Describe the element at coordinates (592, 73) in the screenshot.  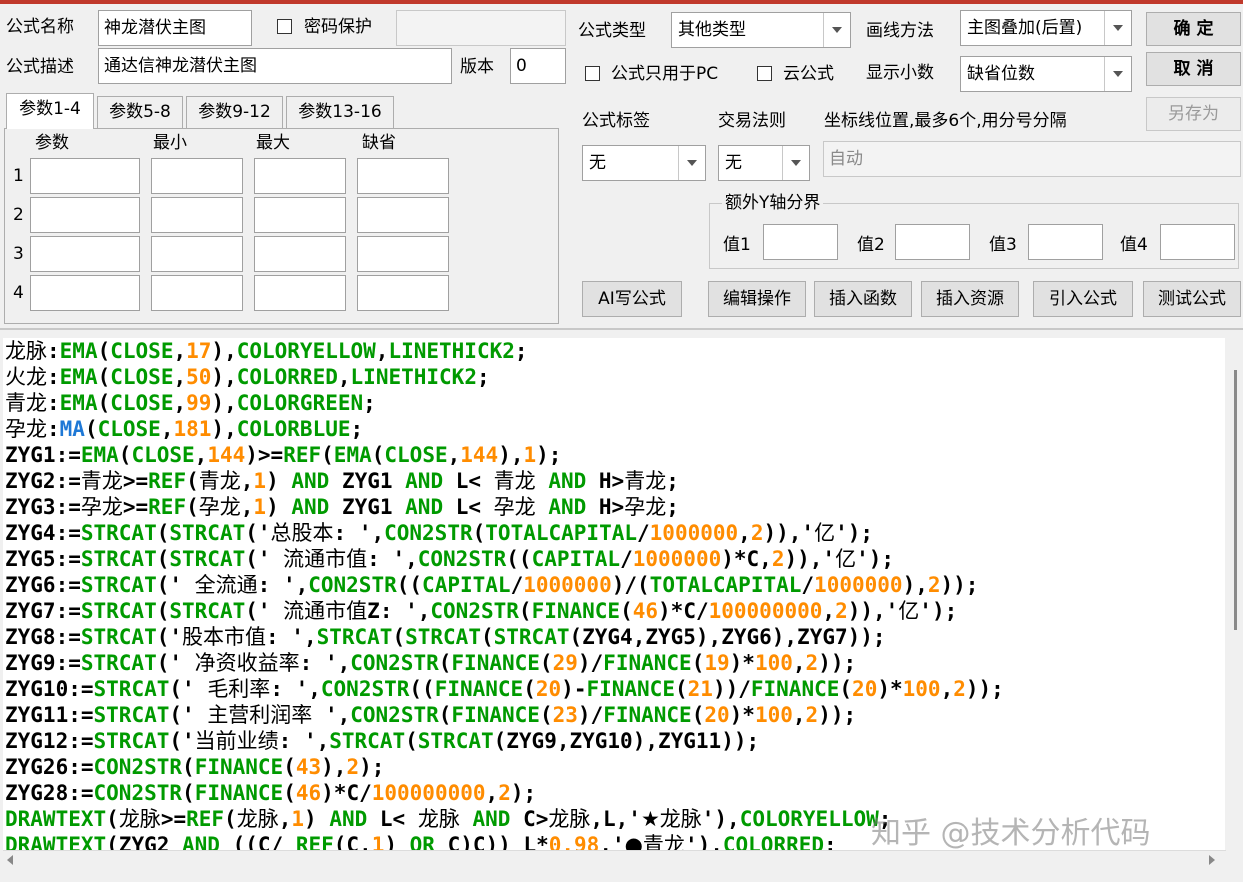
I see `pc-only-checkbox` at that location.